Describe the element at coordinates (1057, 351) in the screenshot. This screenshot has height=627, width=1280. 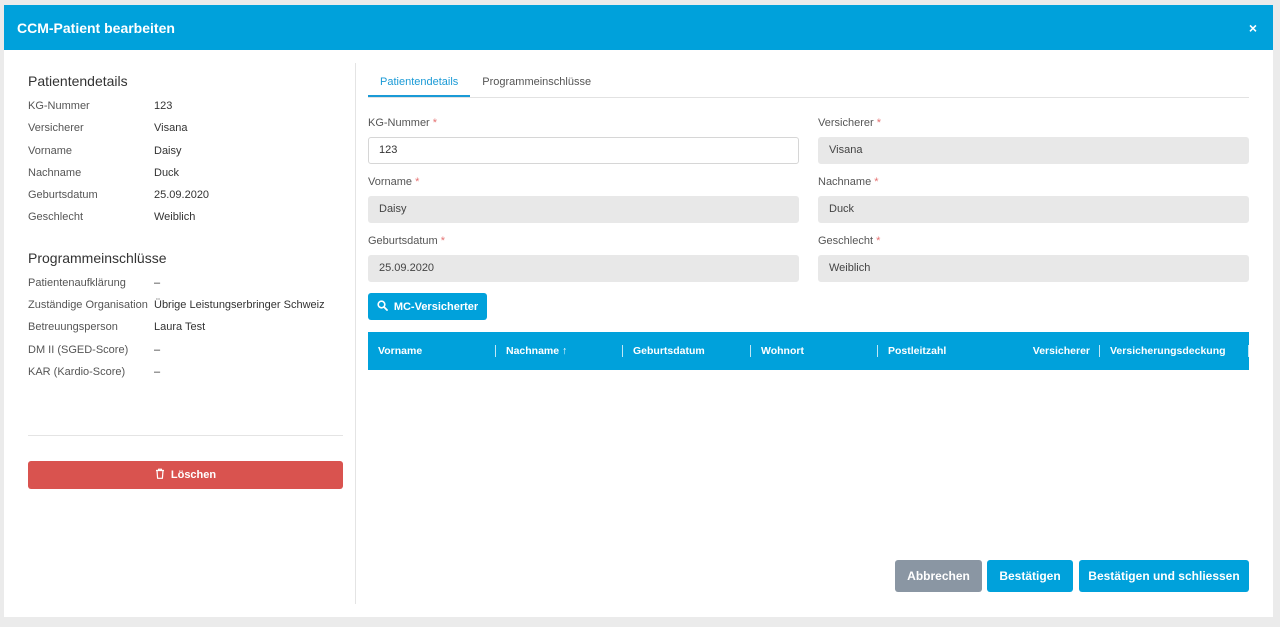
I see `column-header-versicherer: Versicherer` at that location.